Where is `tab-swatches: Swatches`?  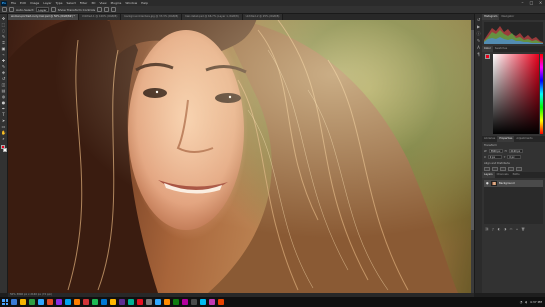 tab-swatches: Swatches is located at coordinates (501, 49).